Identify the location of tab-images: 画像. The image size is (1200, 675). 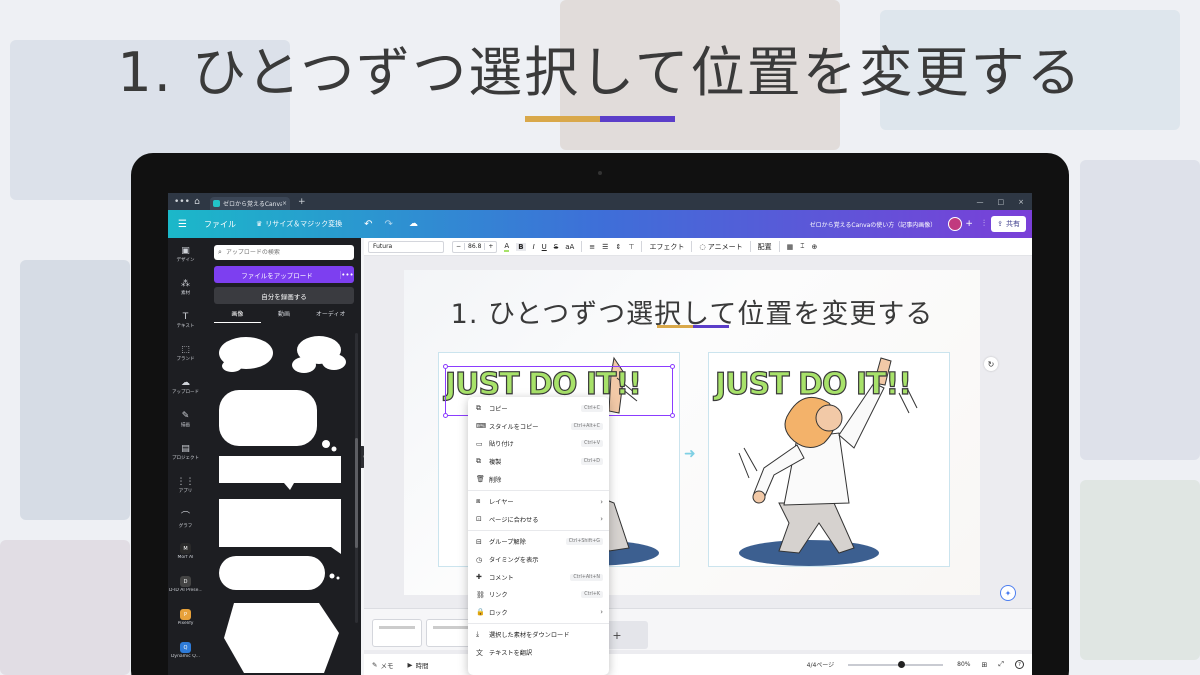
(237, 316).